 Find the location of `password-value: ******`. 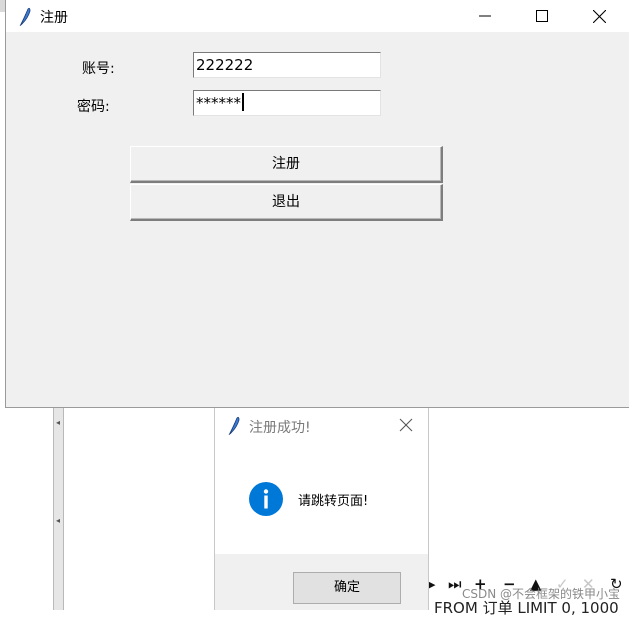

password-value: ****** is located at coordinates (218, 103).